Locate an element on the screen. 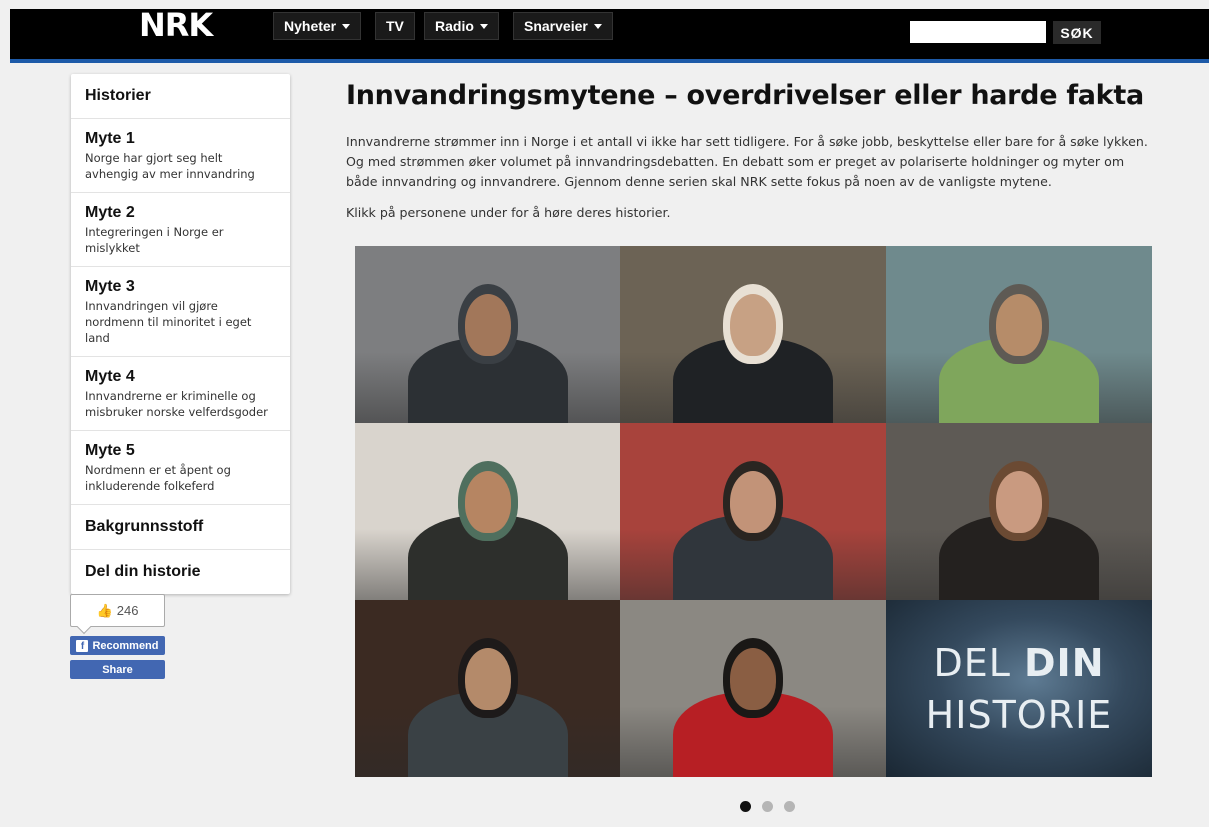 This screenshot has height=827, width=1209. search-input is located at coordinates (978, 32).